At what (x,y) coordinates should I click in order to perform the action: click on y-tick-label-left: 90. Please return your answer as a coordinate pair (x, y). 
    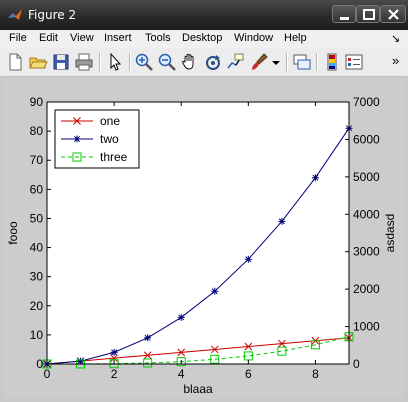
    Looking at the image, I should click on (37, 102).